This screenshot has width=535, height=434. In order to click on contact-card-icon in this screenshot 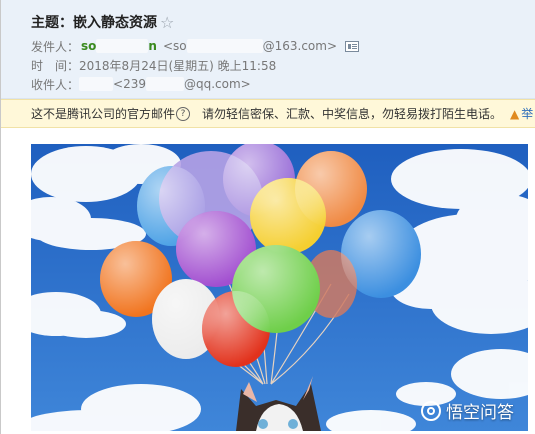, I will do `click(352, 46)`.